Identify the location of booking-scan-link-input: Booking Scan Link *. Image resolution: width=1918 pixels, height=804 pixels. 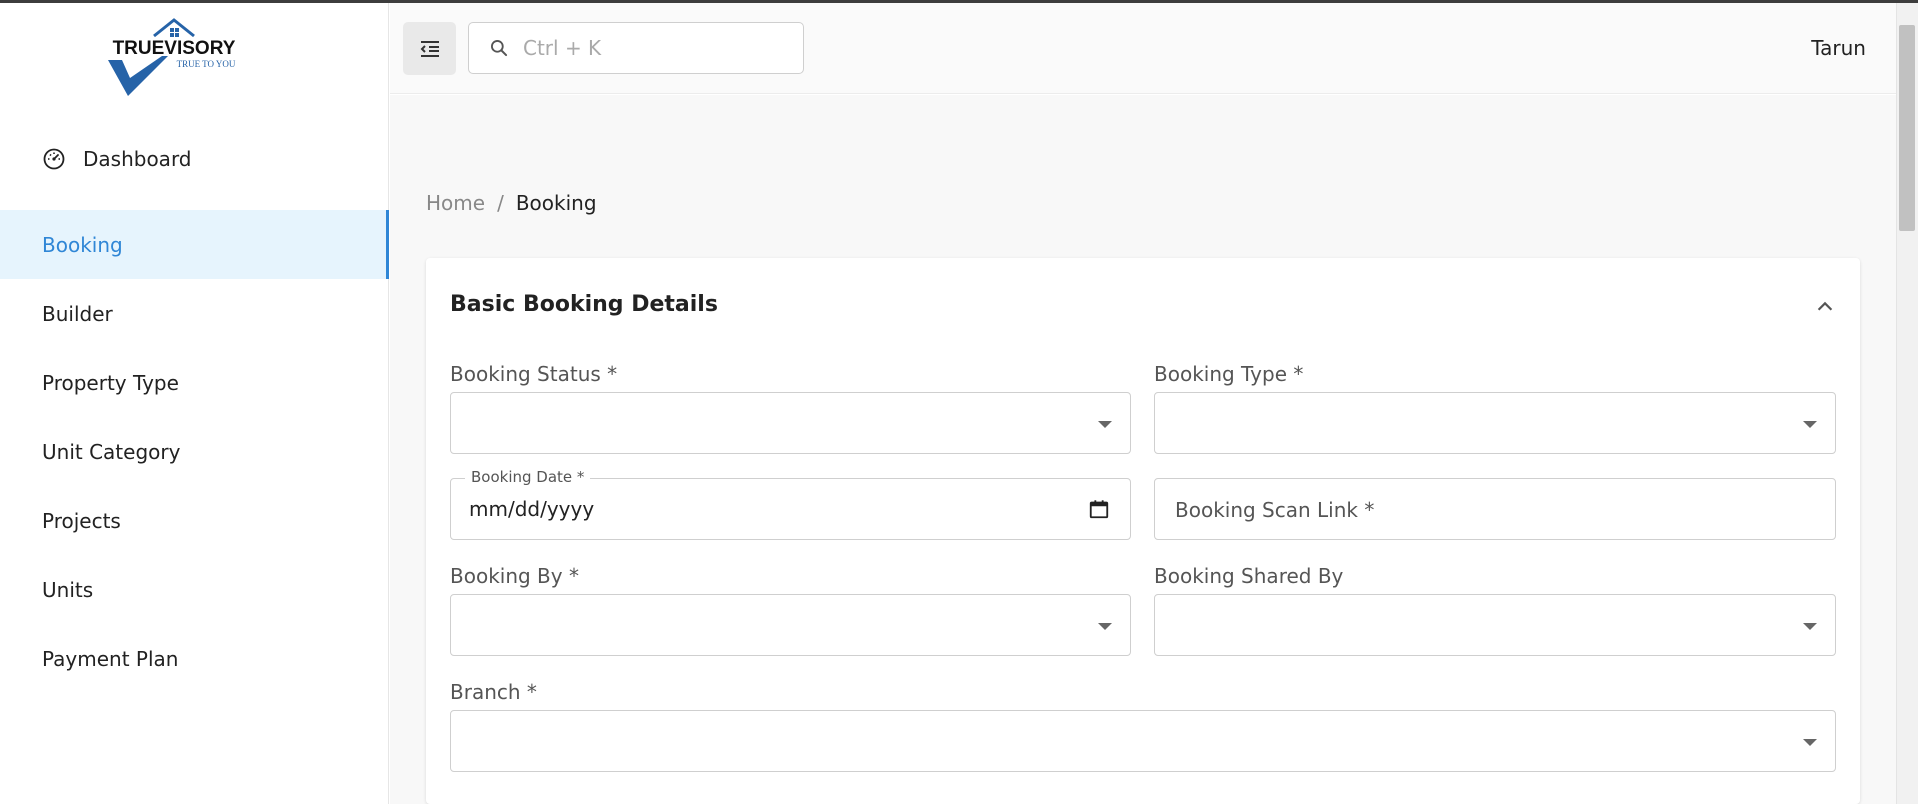
(1495, 509).